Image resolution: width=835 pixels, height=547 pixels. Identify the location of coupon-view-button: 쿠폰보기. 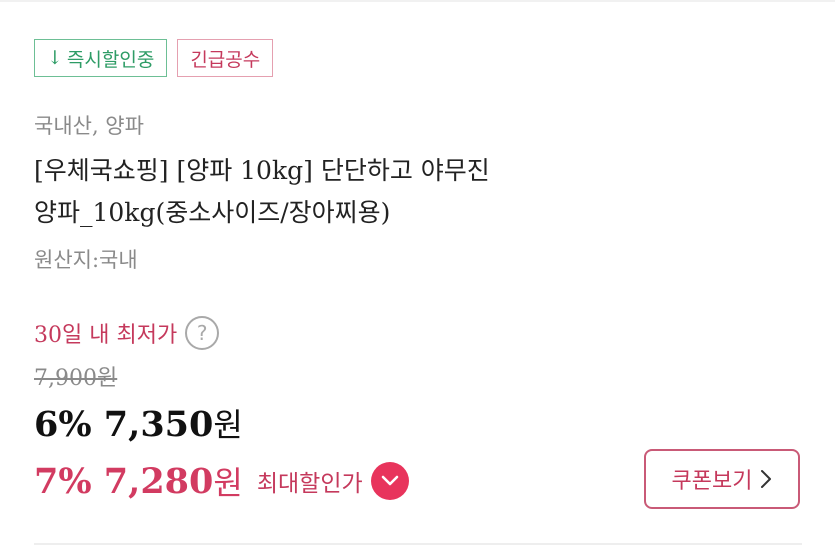
(722, 479).